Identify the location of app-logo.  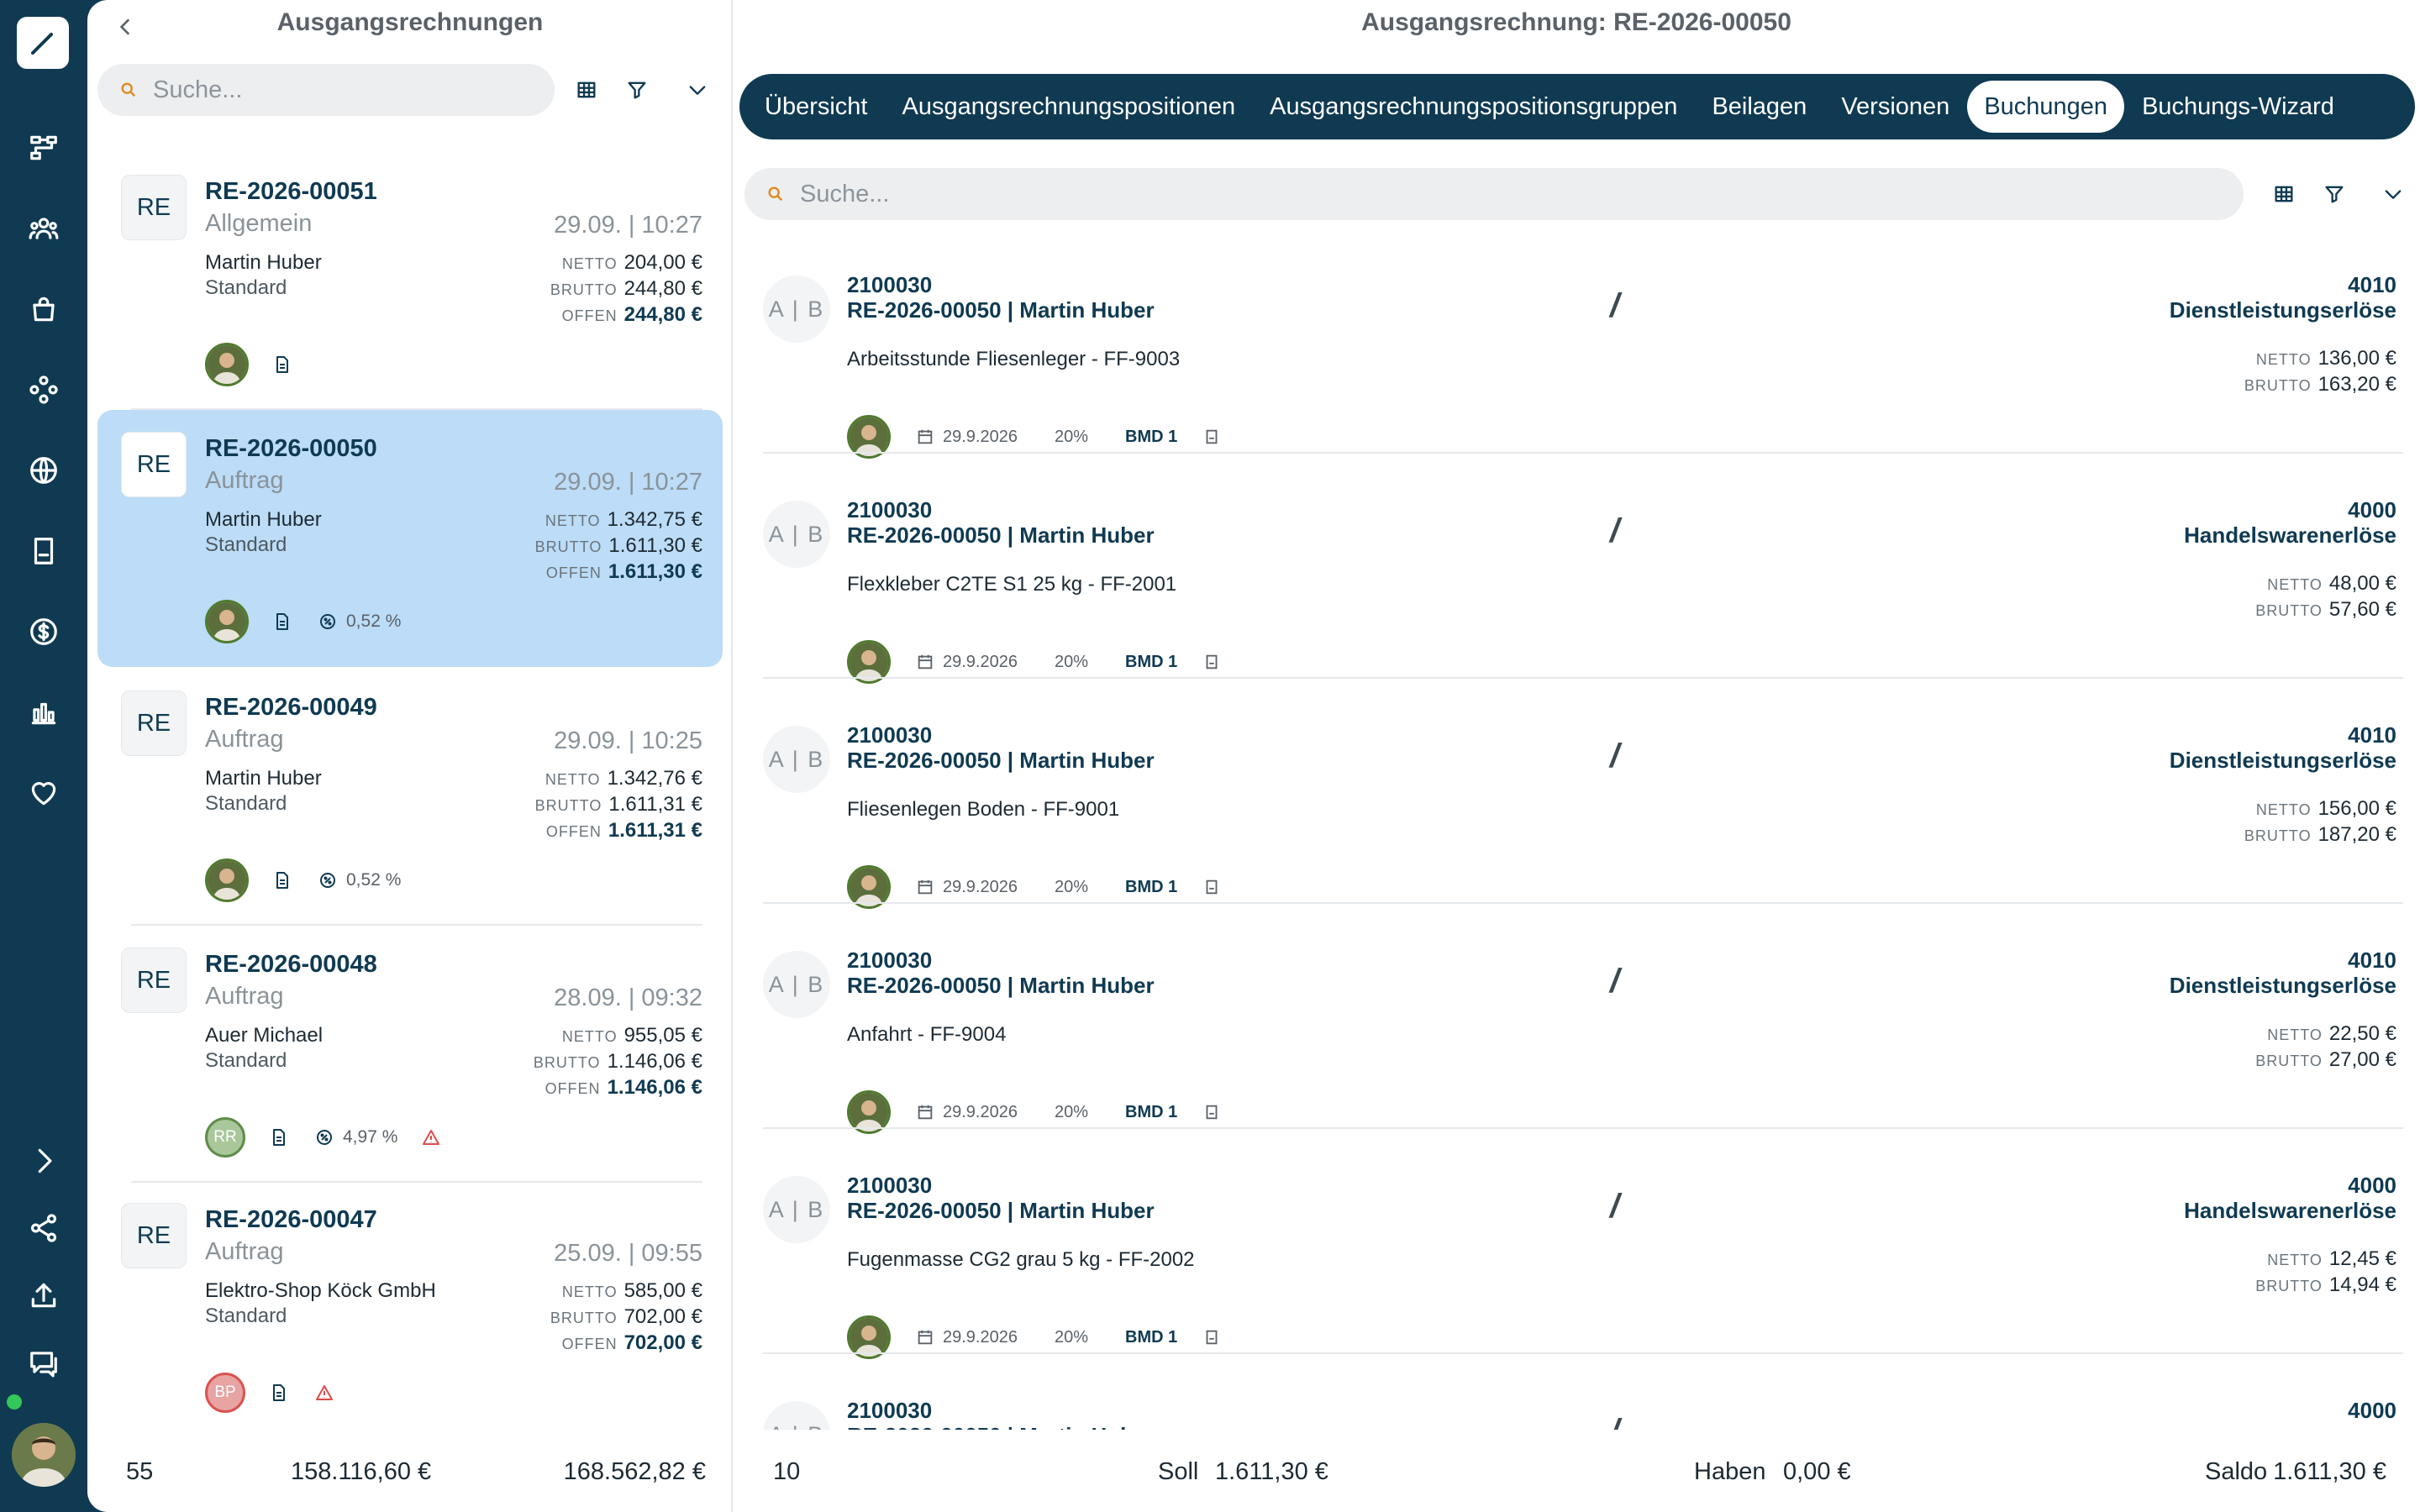
(43, 43).